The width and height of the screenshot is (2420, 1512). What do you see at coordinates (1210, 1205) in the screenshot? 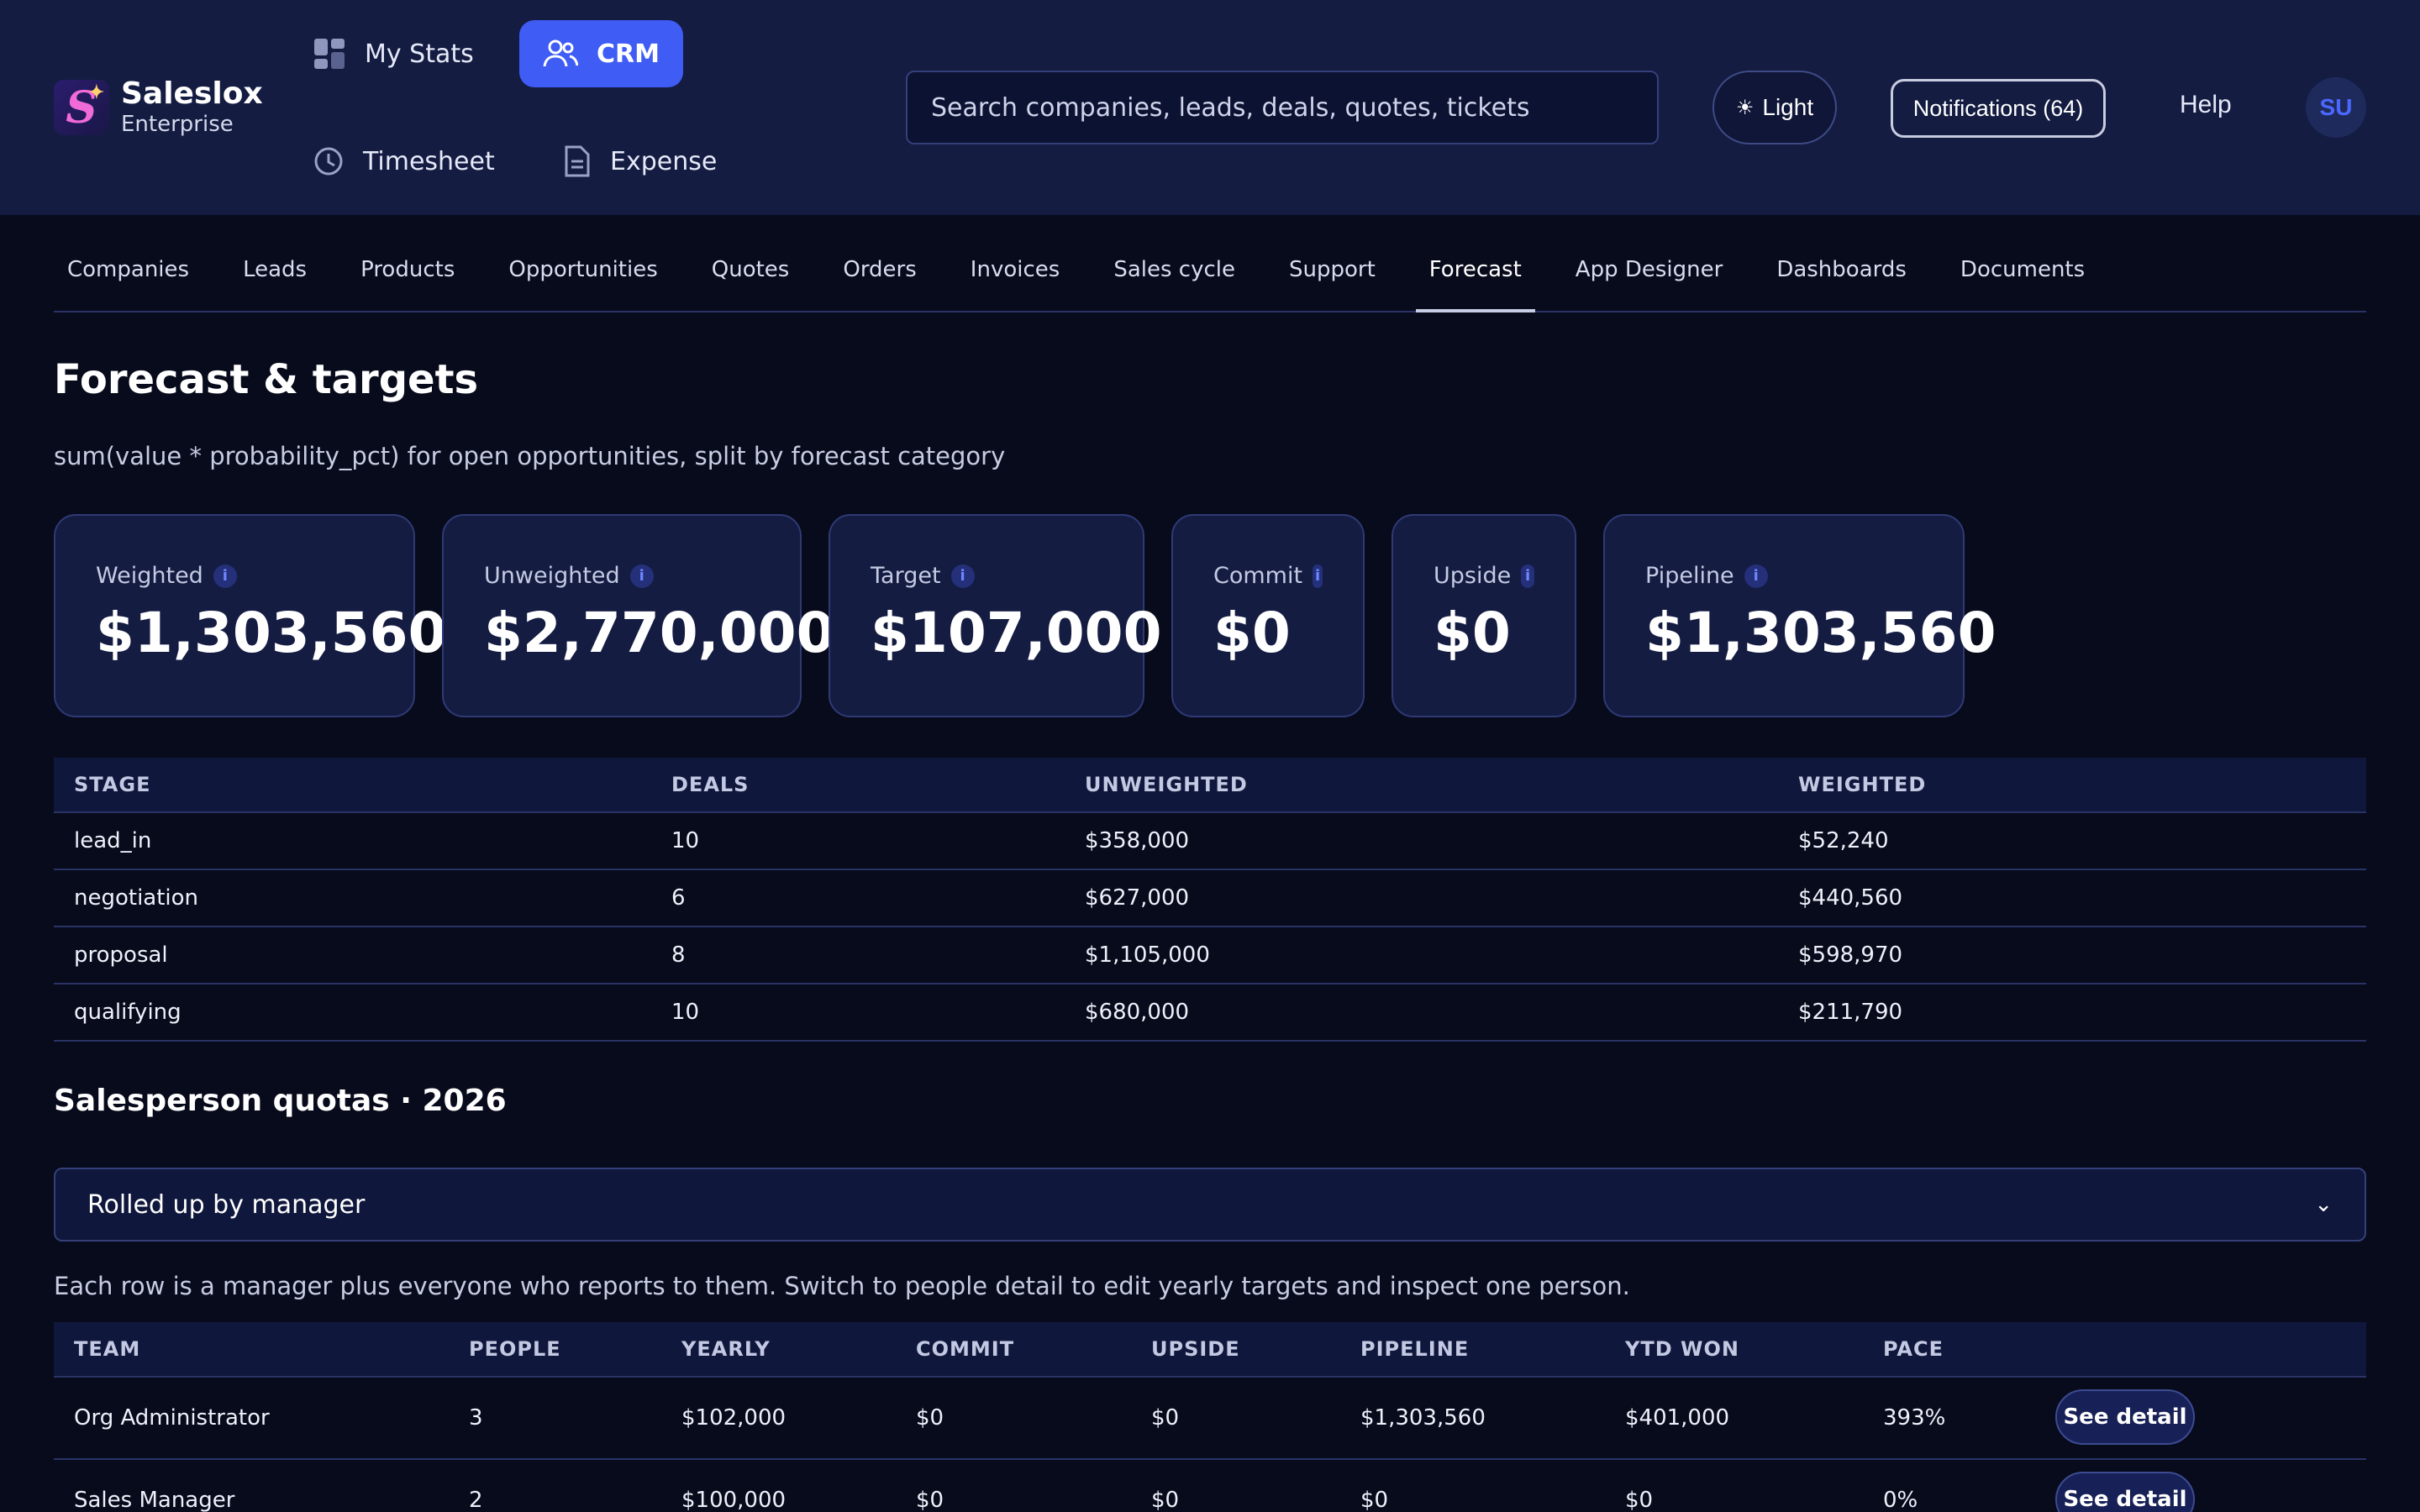
I see `quota-view-select: Rolled up by manager ⌄` at bounding box center [1210, 1205].